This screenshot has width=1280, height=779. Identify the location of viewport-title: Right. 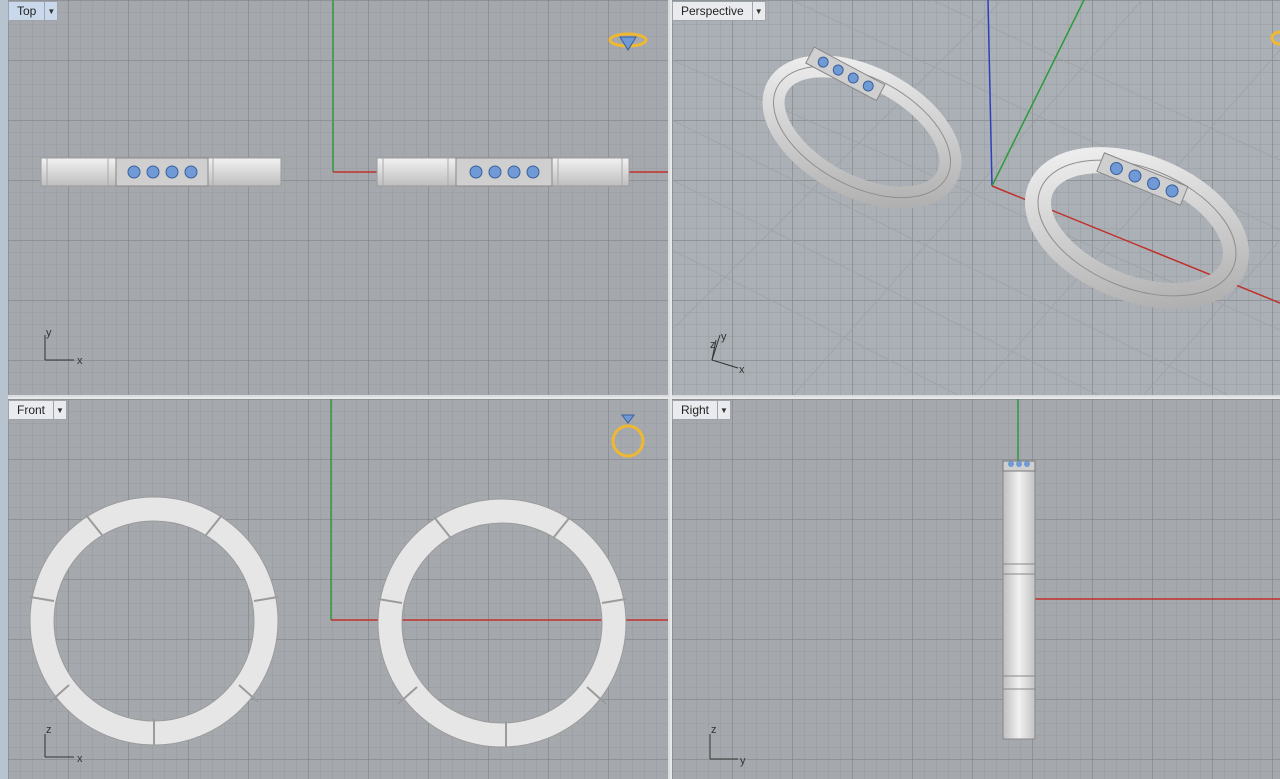
(695, 410).